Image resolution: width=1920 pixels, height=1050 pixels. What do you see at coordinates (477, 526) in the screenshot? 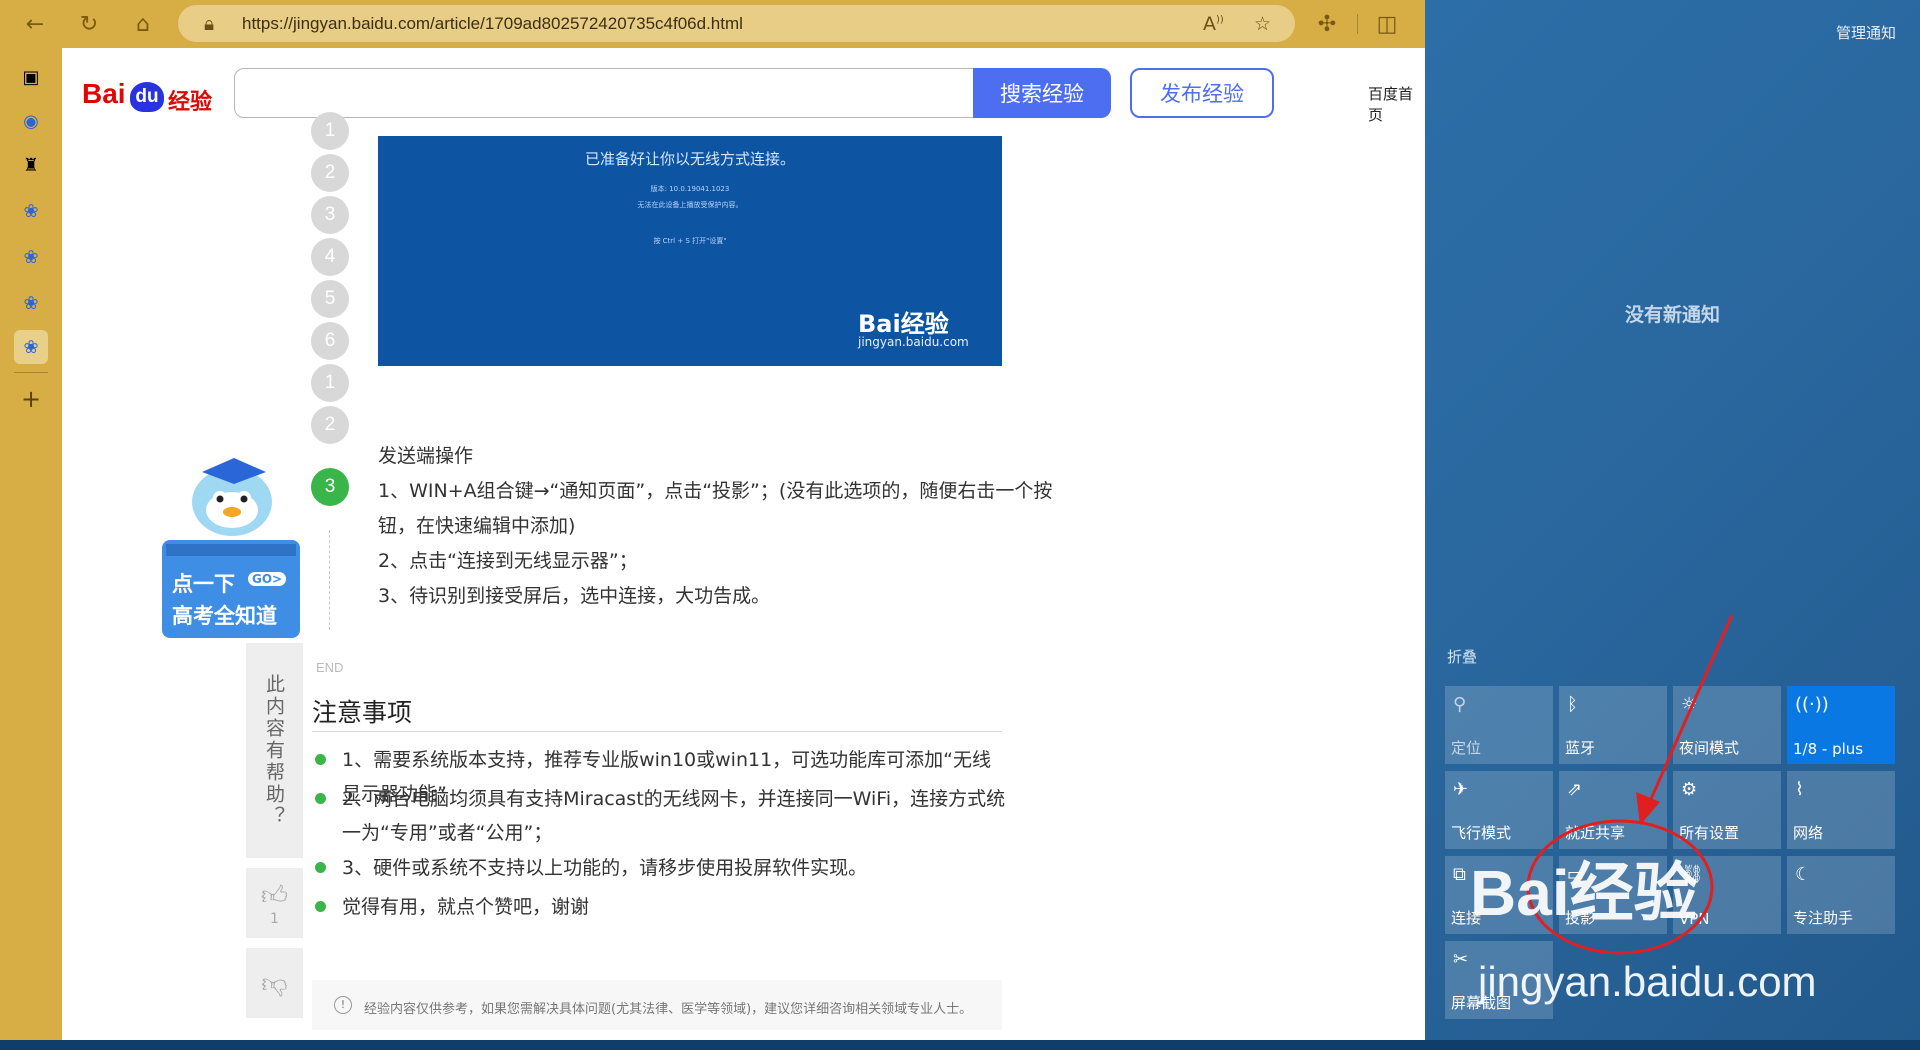
I see `step-line: 钮，在快速编辑中添加)` at bounding box center [477, 526].